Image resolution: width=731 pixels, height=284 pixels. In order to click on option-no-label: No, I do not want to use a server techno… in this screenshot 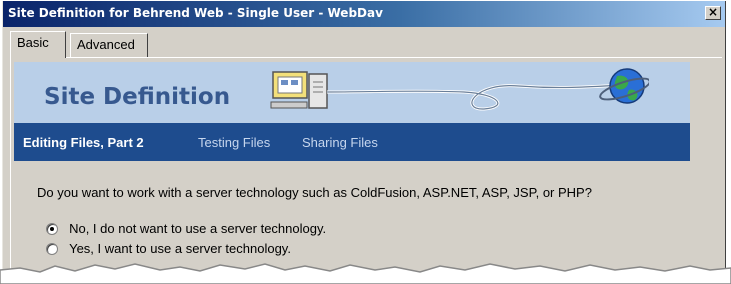, I will do `click(197, 228)`.